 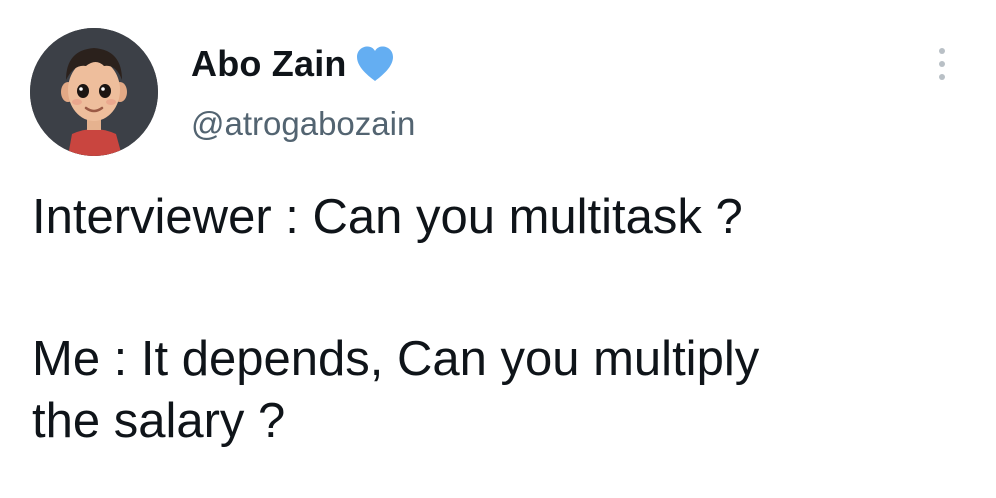 What do you see at coordinates (303, 124) in the screenshot?
I see `author-handle: @atrogabozain` at bounding box center [303, 124].